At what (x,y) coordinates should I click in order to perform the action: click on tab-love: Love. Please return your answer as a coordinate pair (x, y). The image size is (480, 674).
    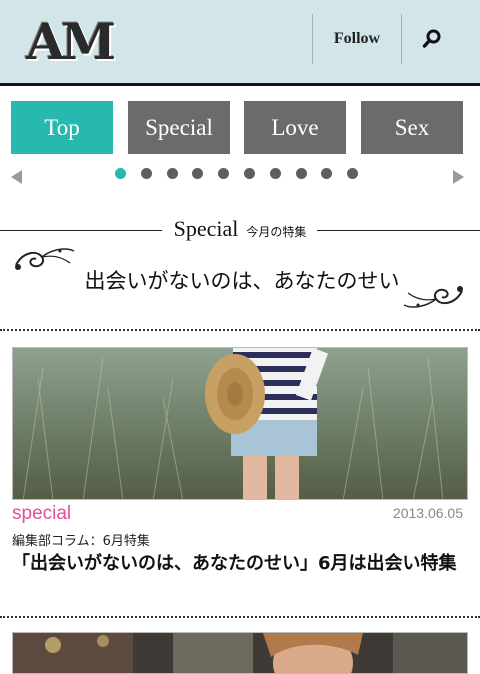
    Looking at the image, I should click on (295, 127).